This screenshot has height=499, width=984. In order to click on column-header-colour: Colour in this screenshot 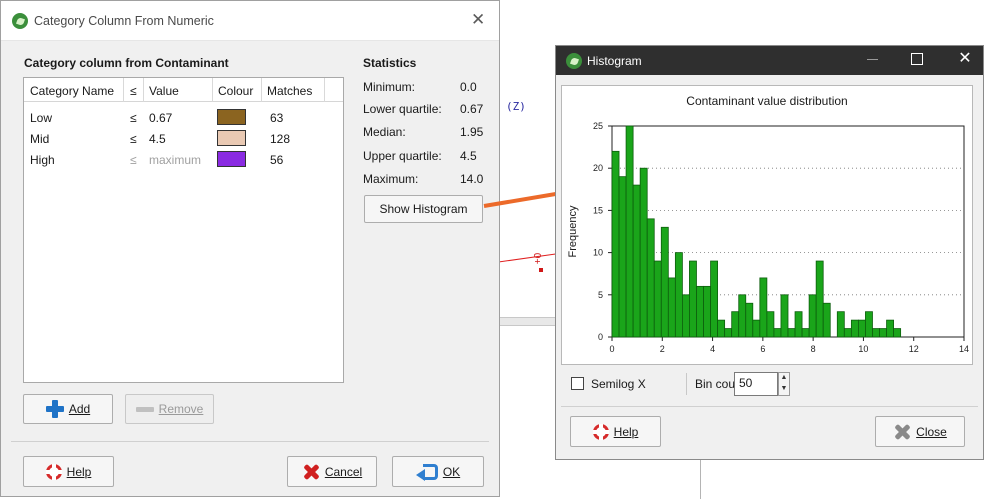, I will do `click(235, 91)`.